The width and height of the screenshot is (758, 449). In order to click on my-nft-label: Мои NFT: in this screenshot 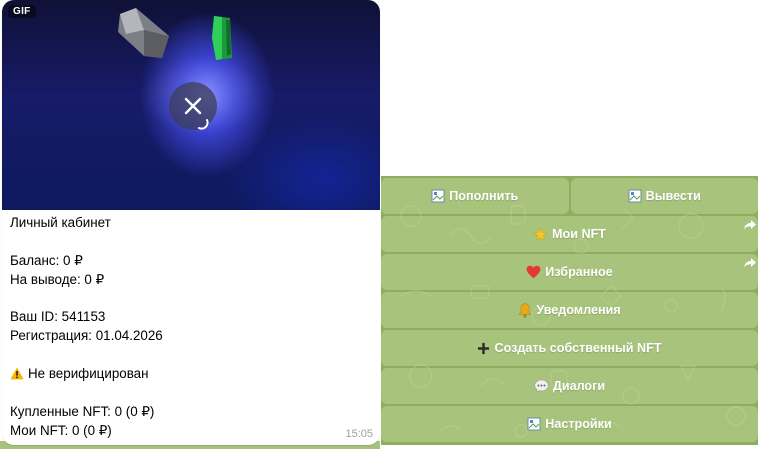, I will do `click(39, 430)`.